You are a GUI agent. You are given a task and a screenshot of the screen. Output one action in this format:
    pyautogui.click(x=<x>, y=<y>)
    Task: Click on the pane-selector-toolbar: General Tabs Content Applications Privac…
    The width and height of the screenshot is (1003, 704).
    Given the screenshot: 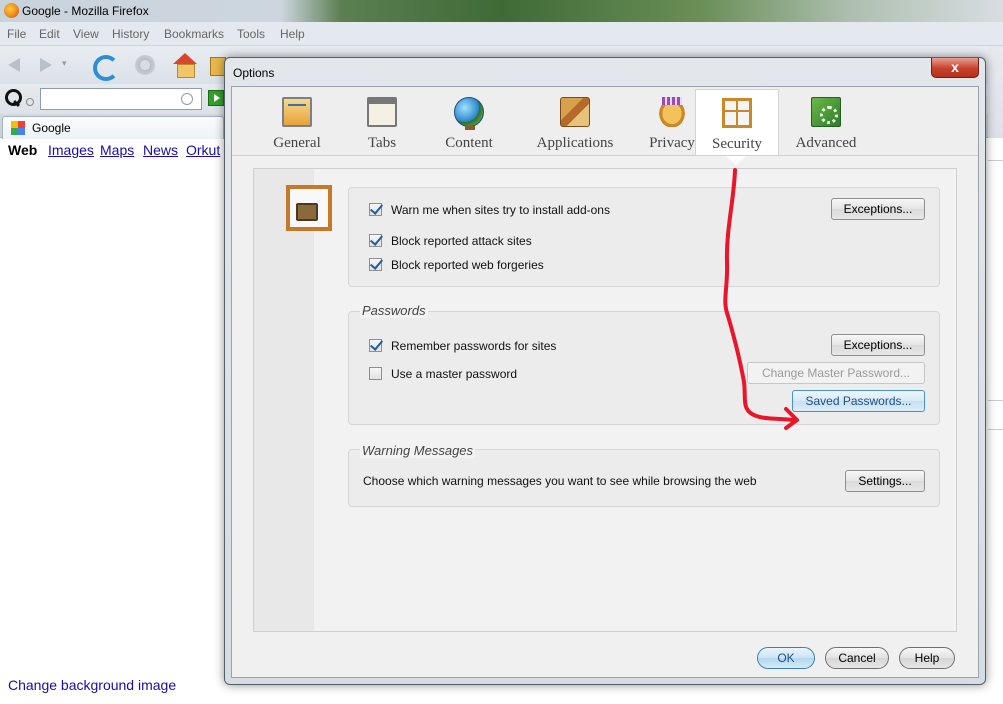 What is the action you would take?
    pyautogui.click(x=605, y=121)
    